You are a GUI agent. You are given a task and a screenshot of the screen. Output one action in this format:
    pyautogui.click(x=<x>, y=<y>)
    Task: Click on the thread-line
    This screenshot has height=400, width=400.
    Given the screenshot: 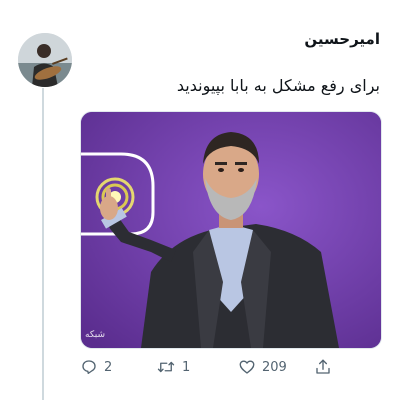 What is the action you would take?
    pyautogui.click(x=43, y=244)
    